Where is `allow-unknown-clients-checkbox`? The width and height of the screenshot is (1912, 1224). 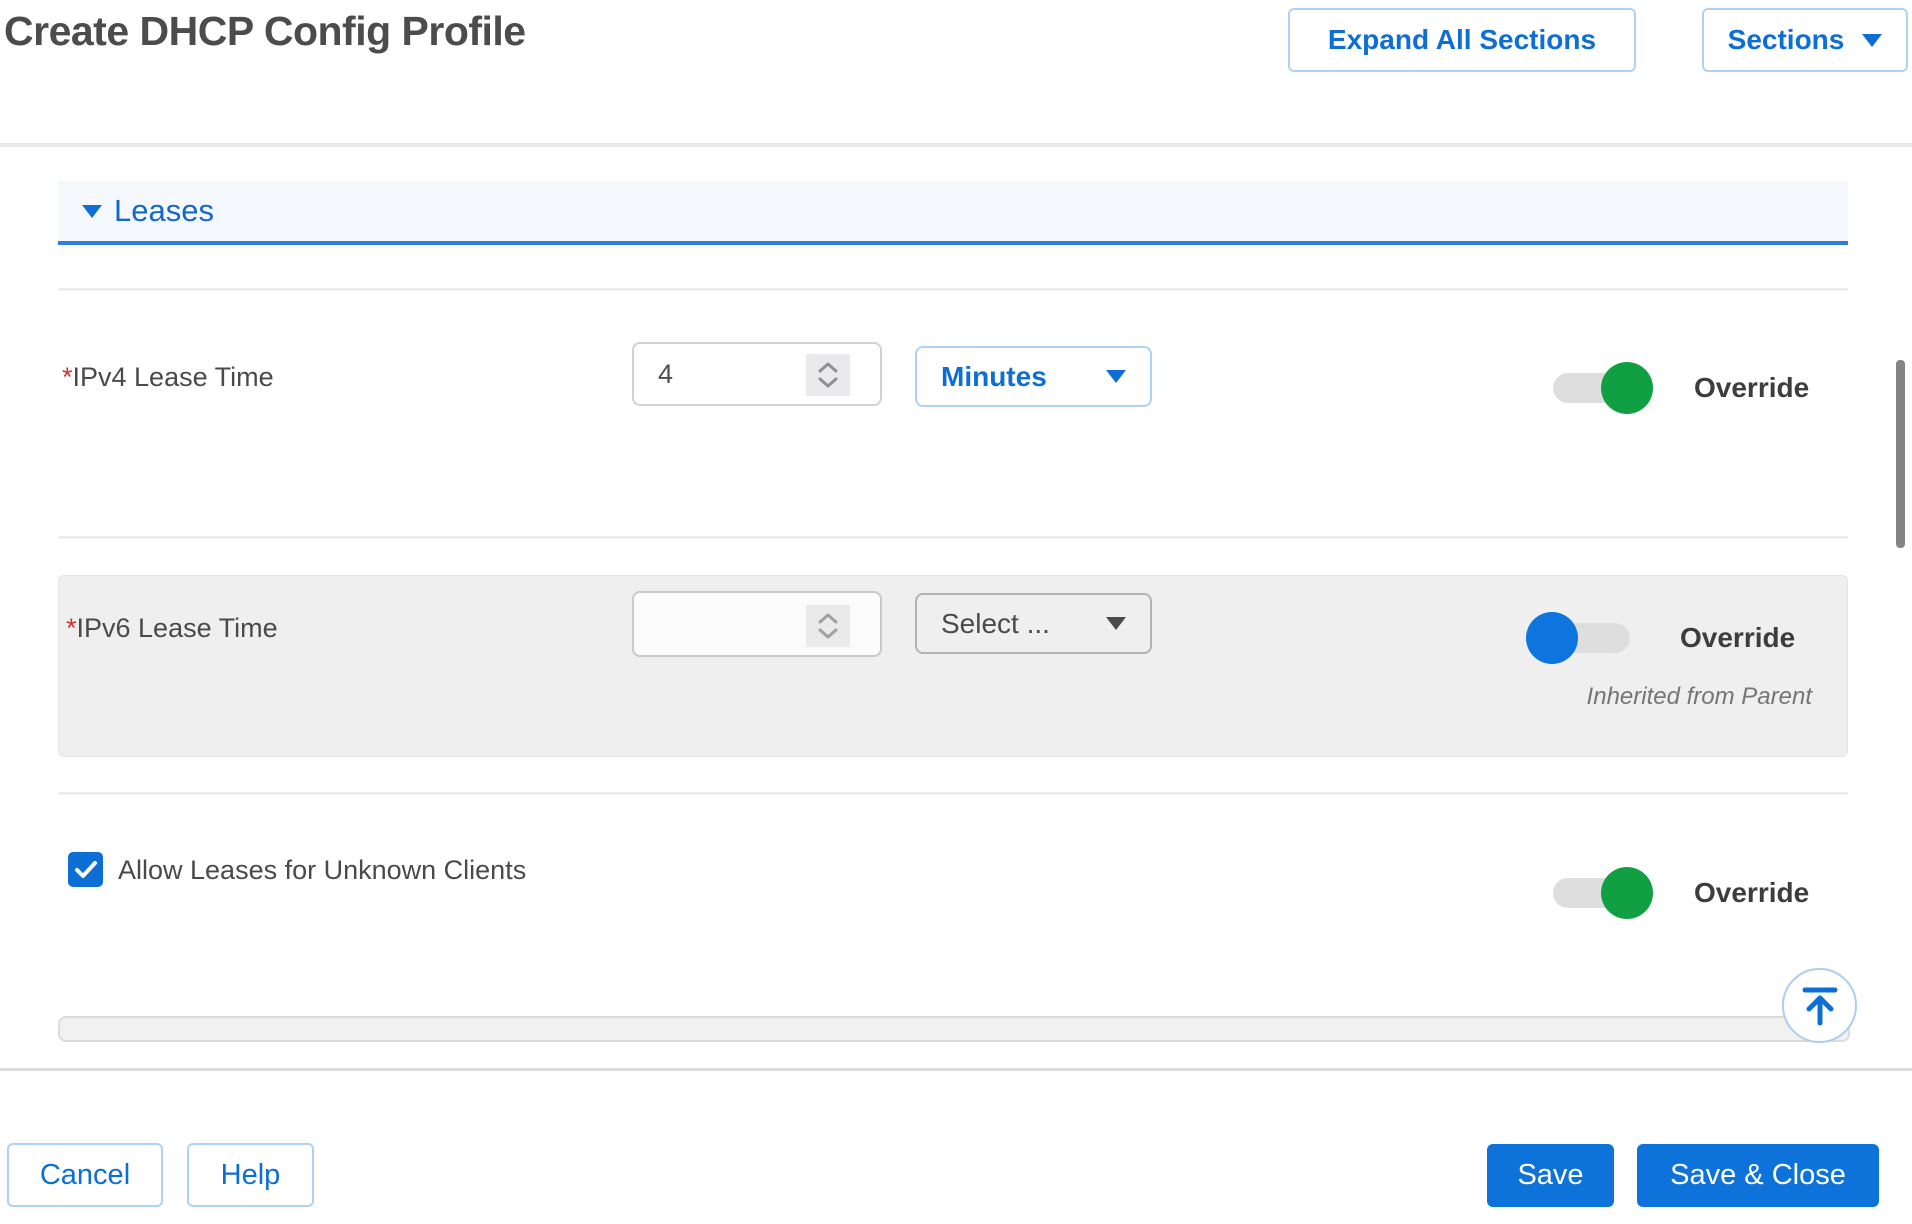 allow-unknown-clients-checkbox is located at coordinates (85, 869).